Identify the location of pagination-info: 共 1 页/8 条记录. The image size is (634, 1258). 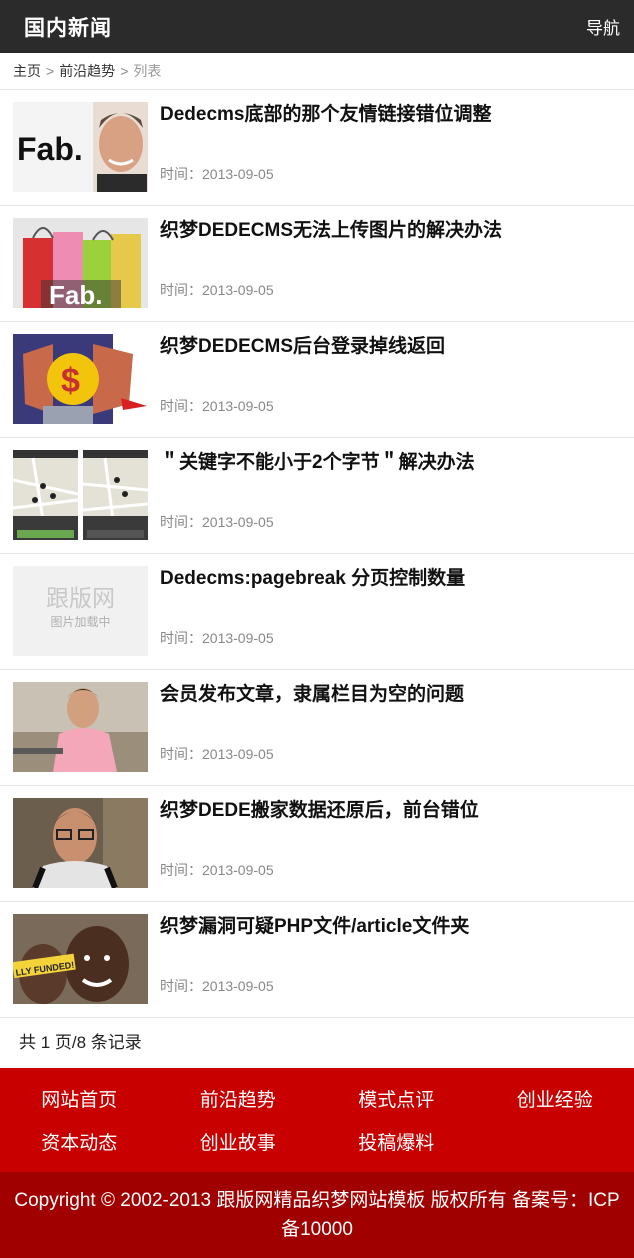
(80, 1042).